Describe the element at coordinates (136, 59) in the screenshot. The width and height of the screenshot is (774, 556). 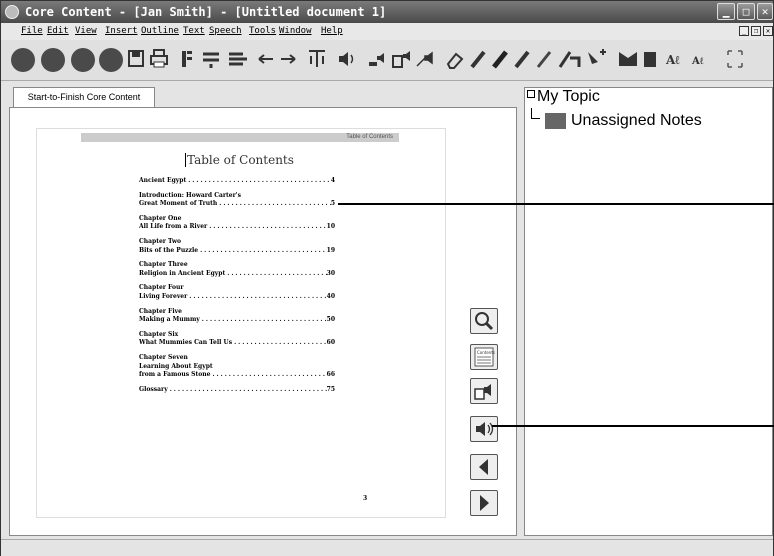
I see `save-icon` at that location.